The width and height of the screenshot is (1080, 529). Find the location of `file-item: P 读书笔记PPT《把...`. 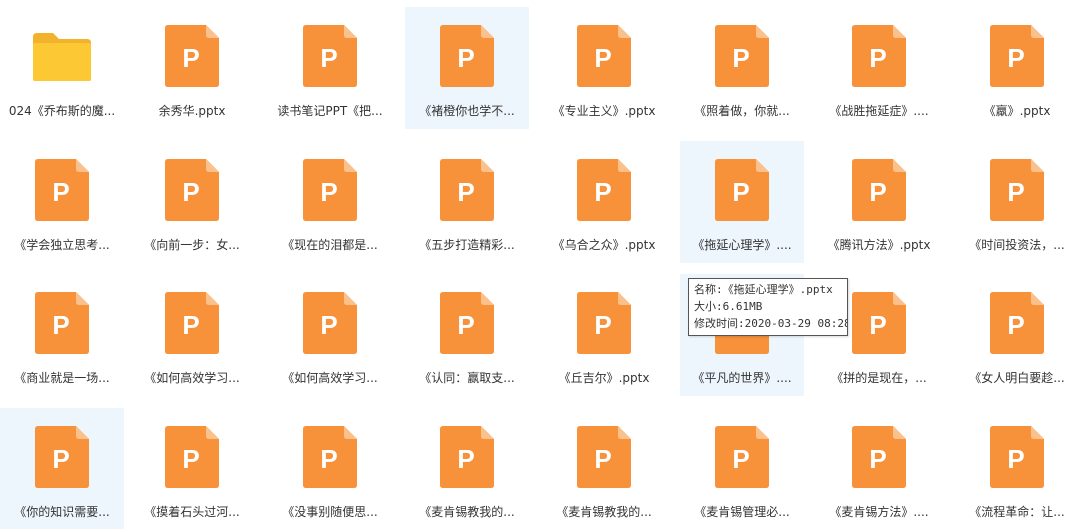

file-item: P 读书笔记PPT《把... is located at coordinates (330, 68).